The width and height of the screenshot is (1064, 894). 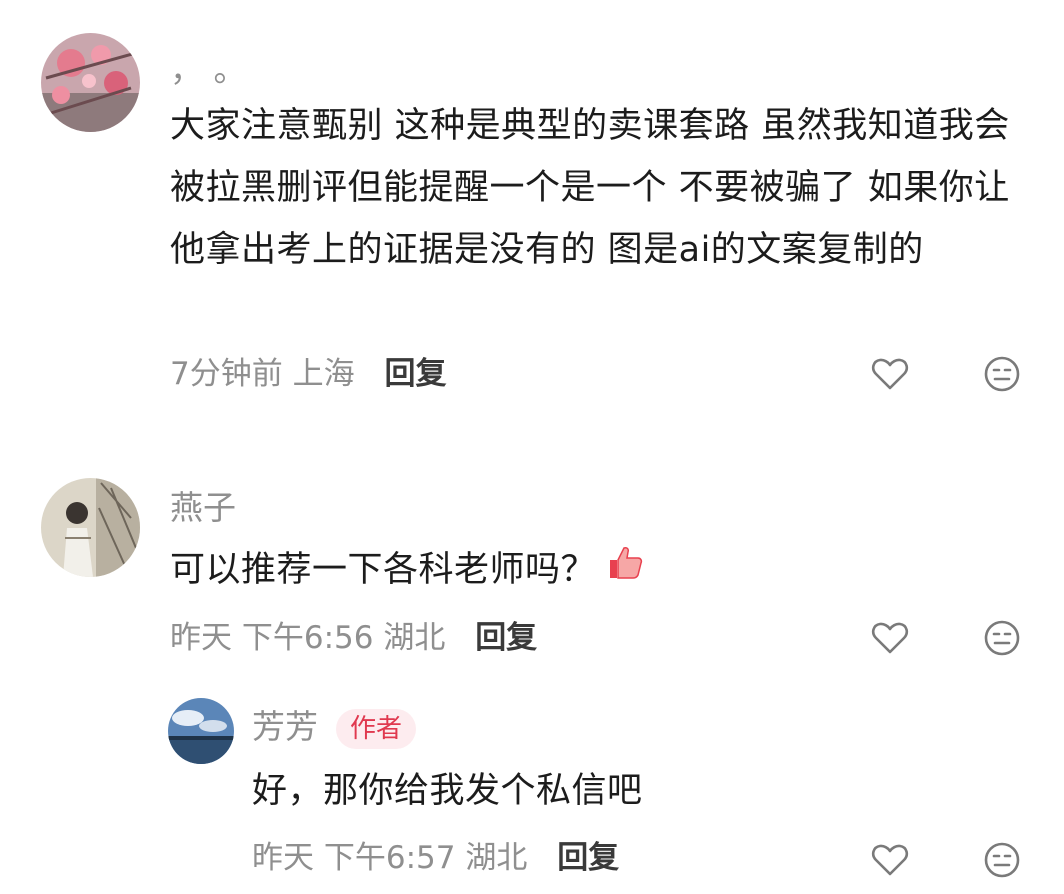 I want to click on author-badge: 作者, so click(x=376, y=728).